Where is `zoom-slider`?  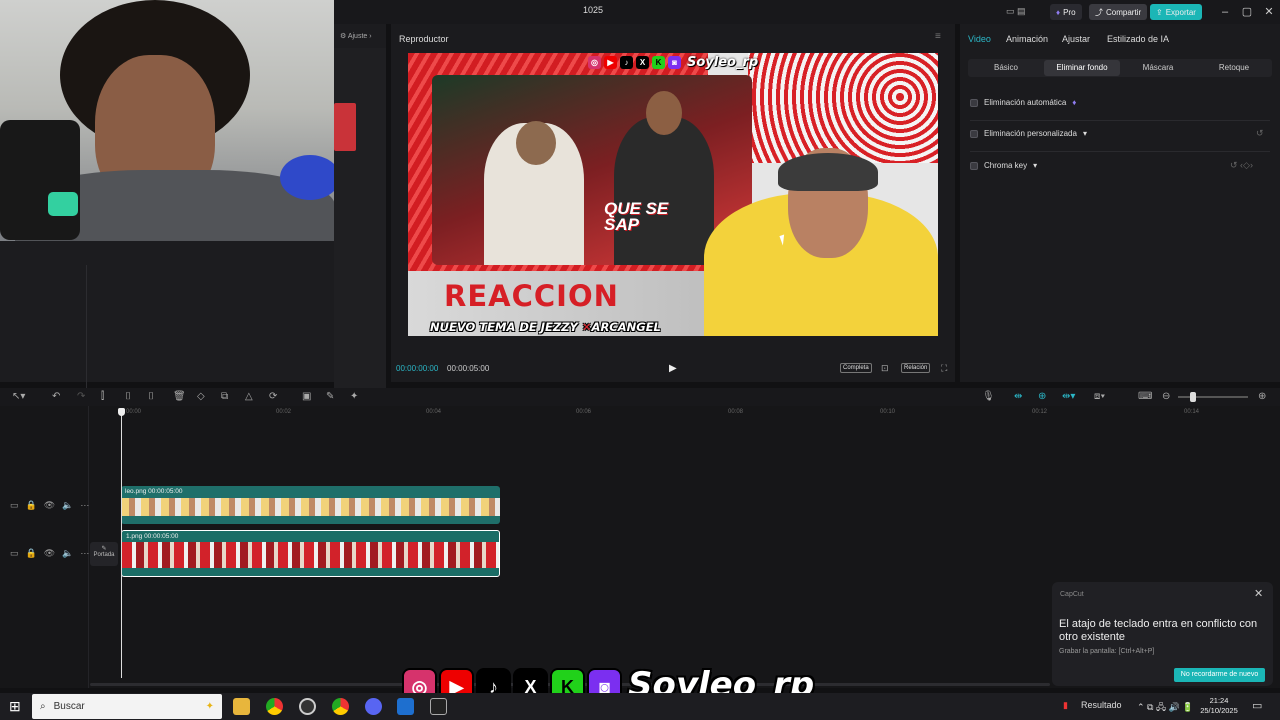 zoom-slider is located at coordinates (1213, 397).